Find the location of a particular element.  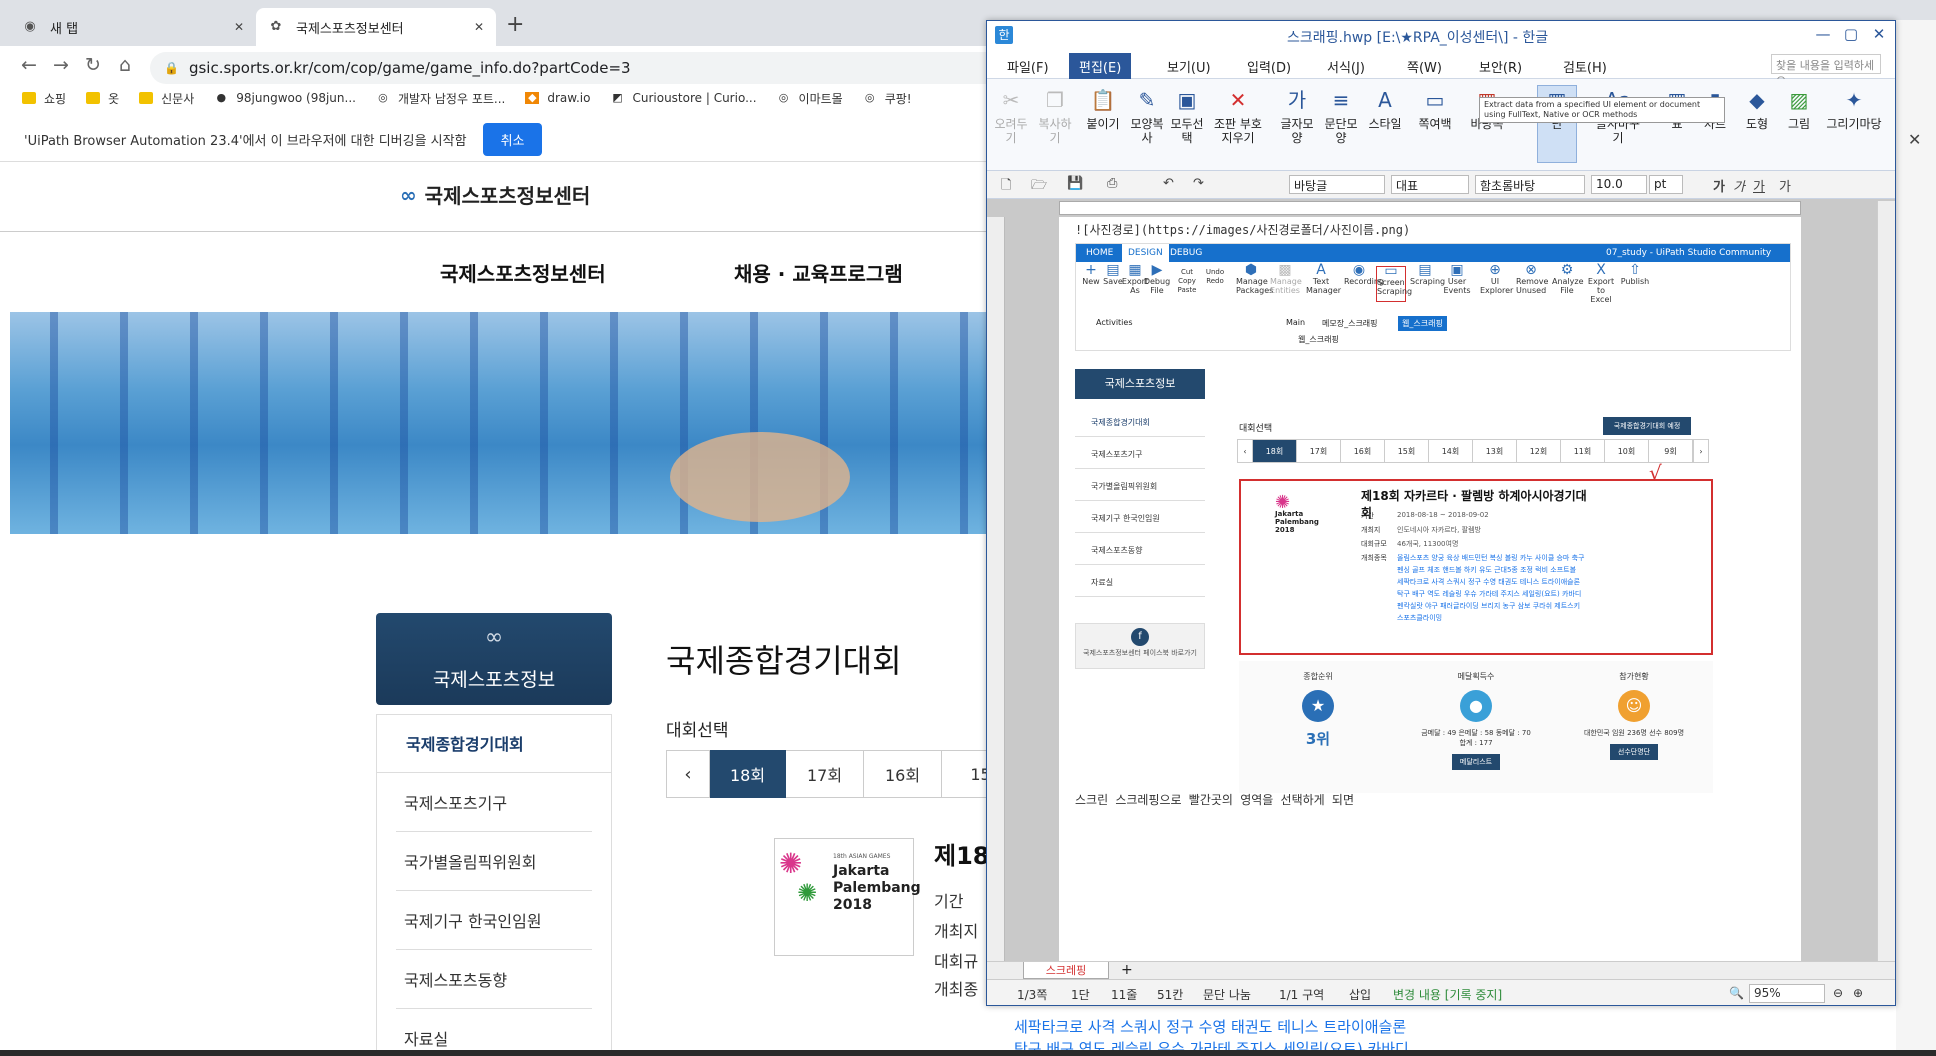

menu-edit: 편집(E) is located at coordinates (1100, 66).